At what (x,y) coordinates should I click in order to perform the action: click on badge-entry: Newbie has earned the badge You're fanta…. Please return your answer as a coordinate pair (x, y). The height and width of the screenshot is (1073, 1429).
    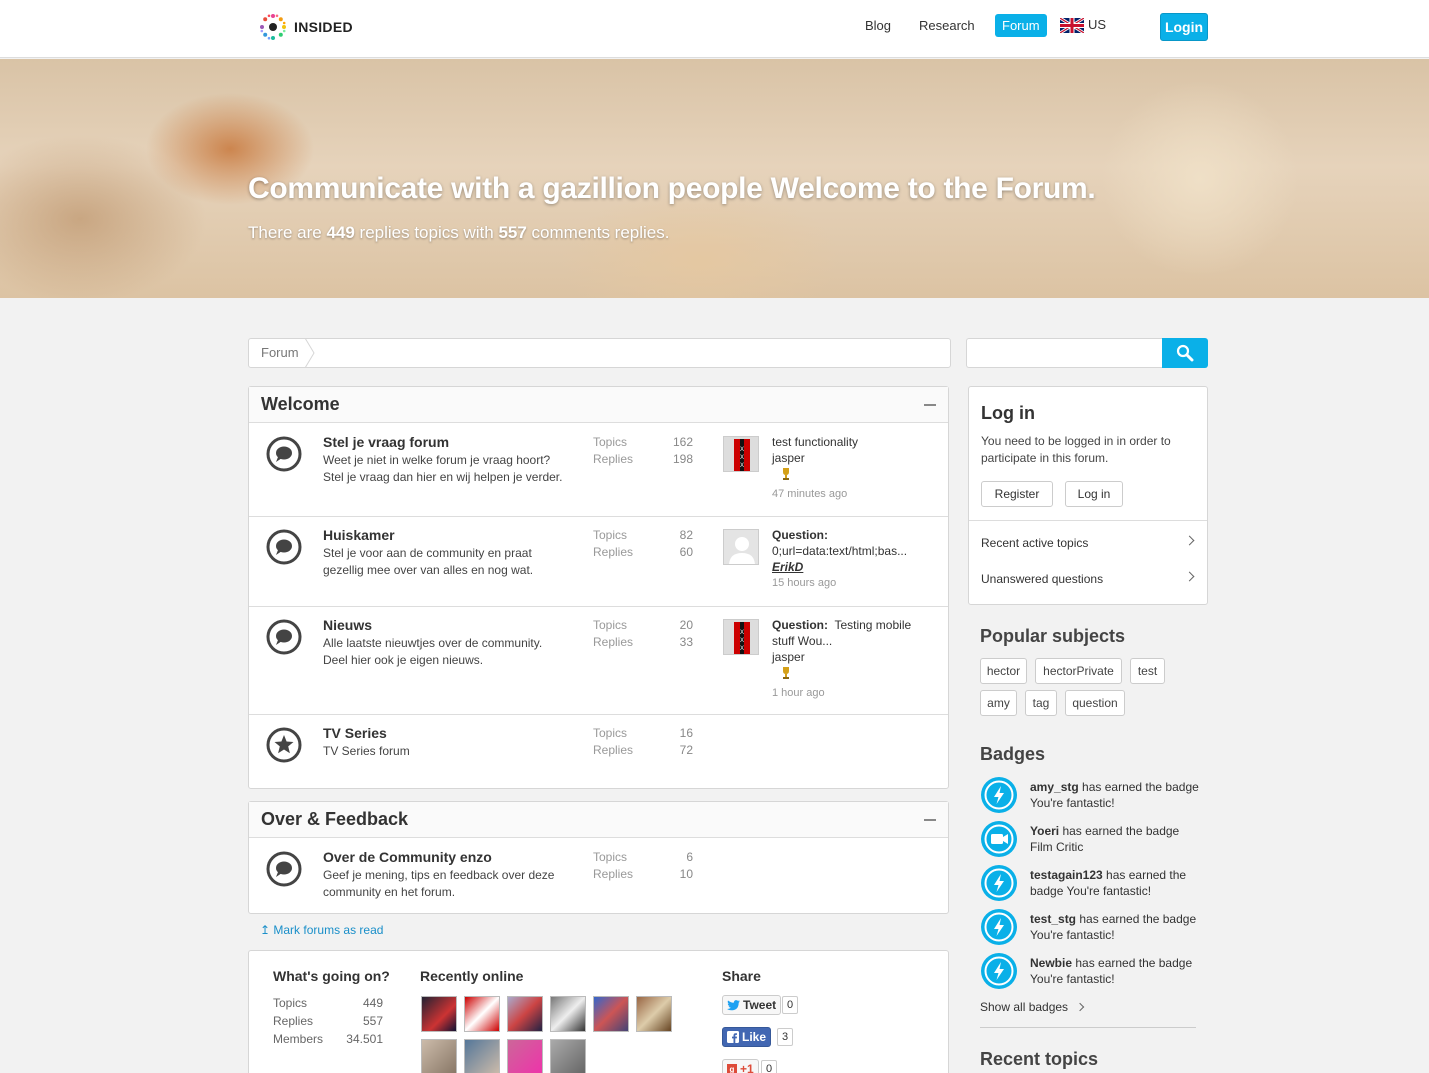
    Looking at the image, I should click on (1111, 971).